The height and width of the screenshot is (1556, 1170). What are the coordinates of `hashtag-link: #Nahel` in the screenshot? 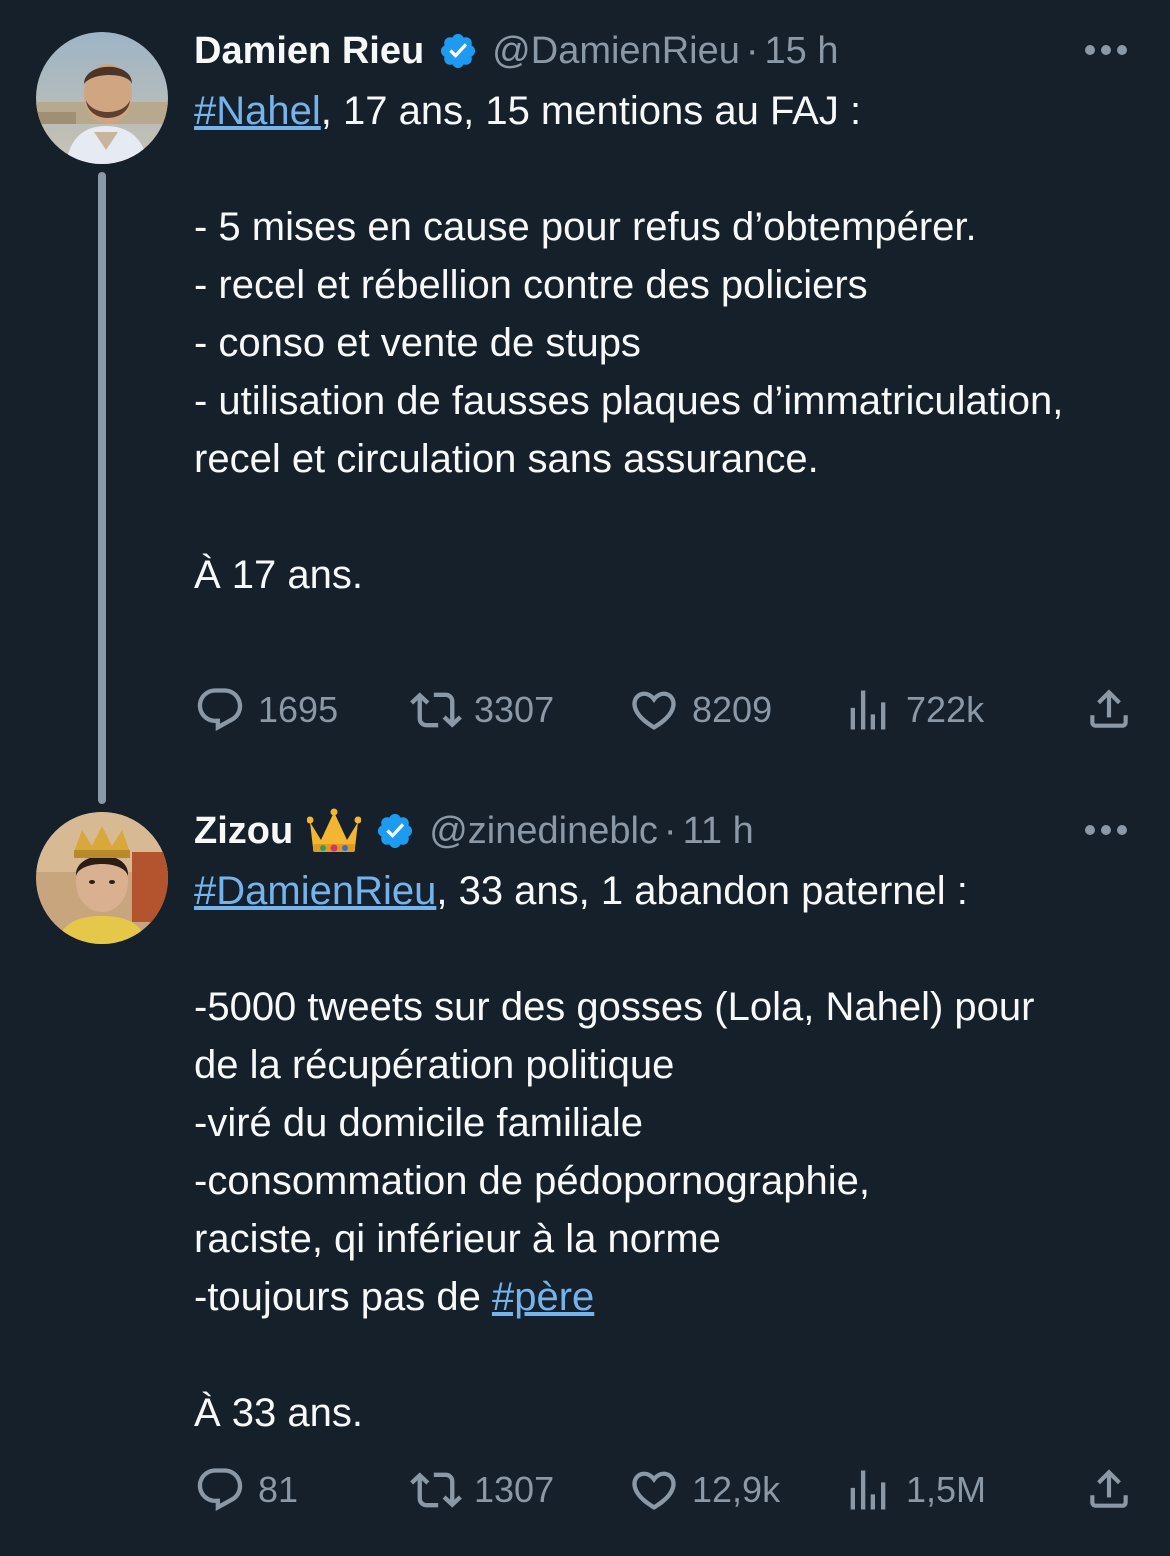 It's located at (257, 111).